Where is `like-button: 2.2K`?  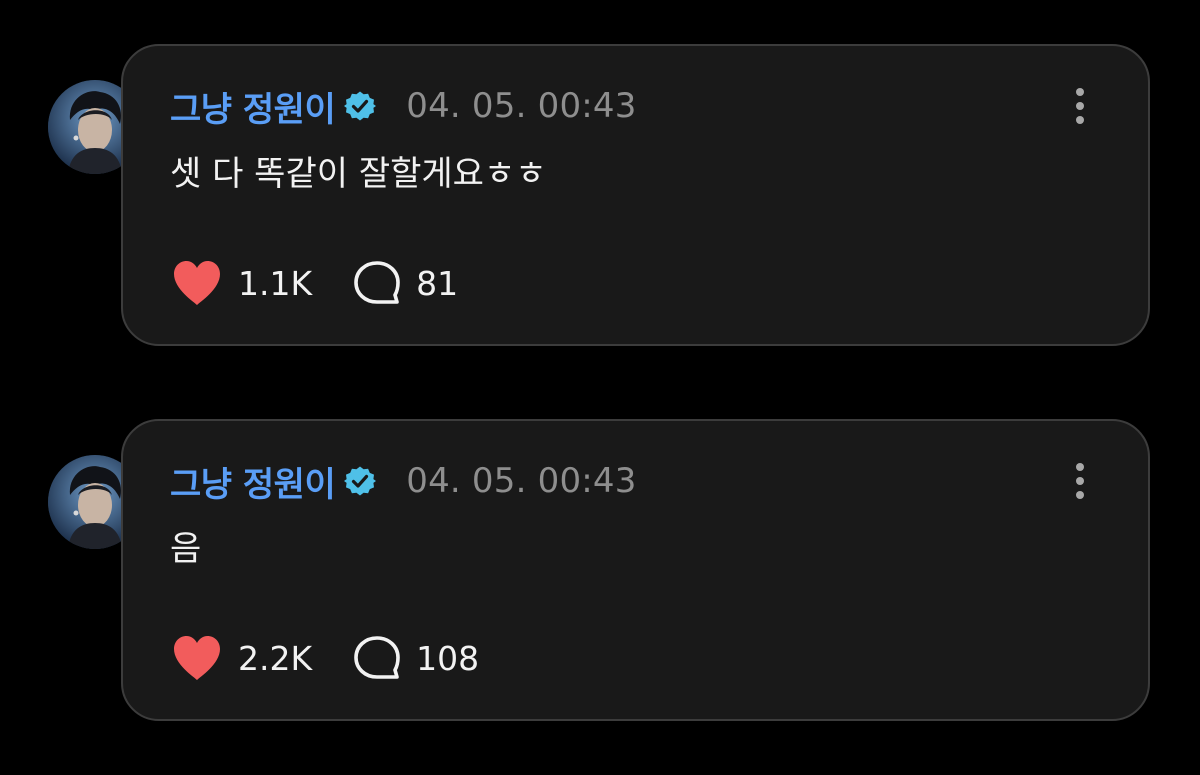 like-button: 2.2K is located at coordinates (241, 658).